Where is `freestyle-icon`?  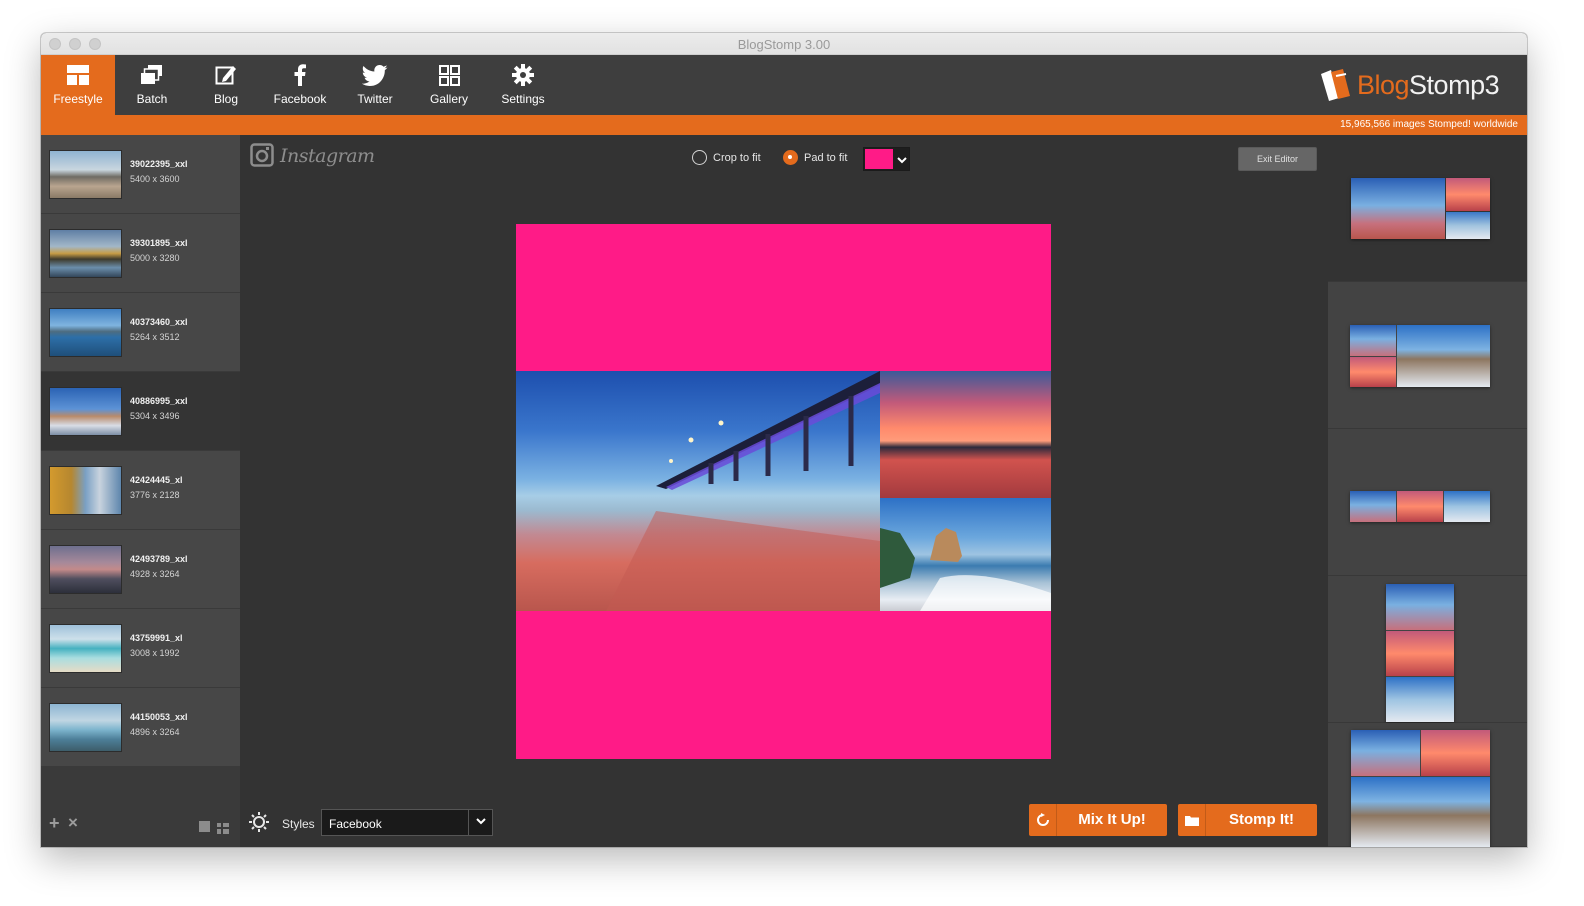 freestyle-icon is located at coordinates (78, 75).